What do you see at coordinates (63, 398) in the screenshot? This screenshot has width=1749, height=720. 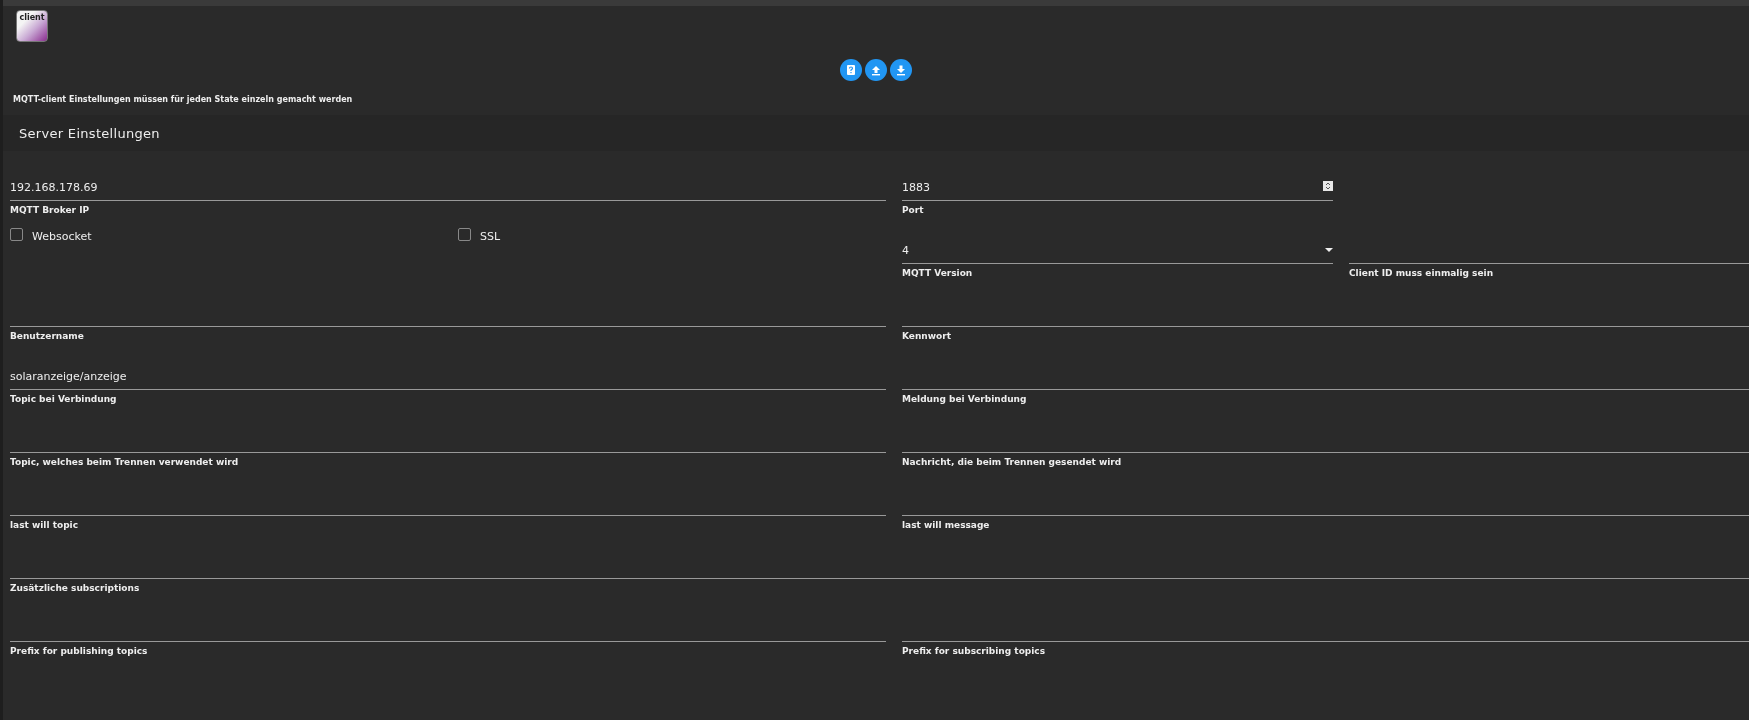 I see `field-label: Topic bei Verbindung` at bounding box center [63, 398].